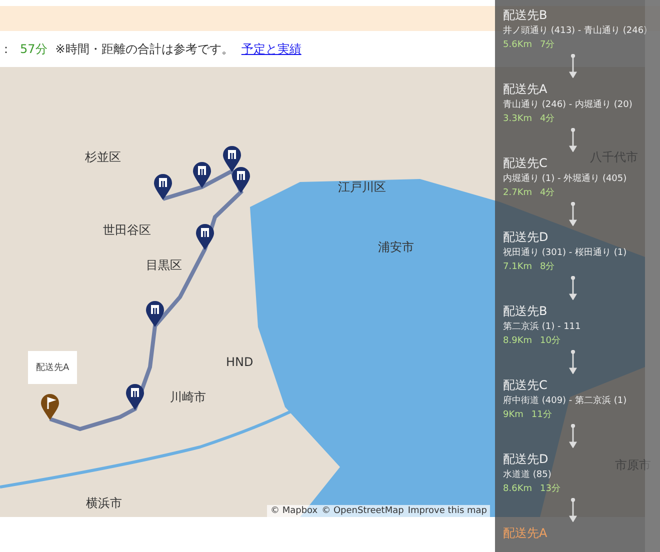 The width and height of the screenshot is (660, 552). Describe the element at coordinates (541, 415) in the screenshot. I see `leg-time: 11分` at that location.